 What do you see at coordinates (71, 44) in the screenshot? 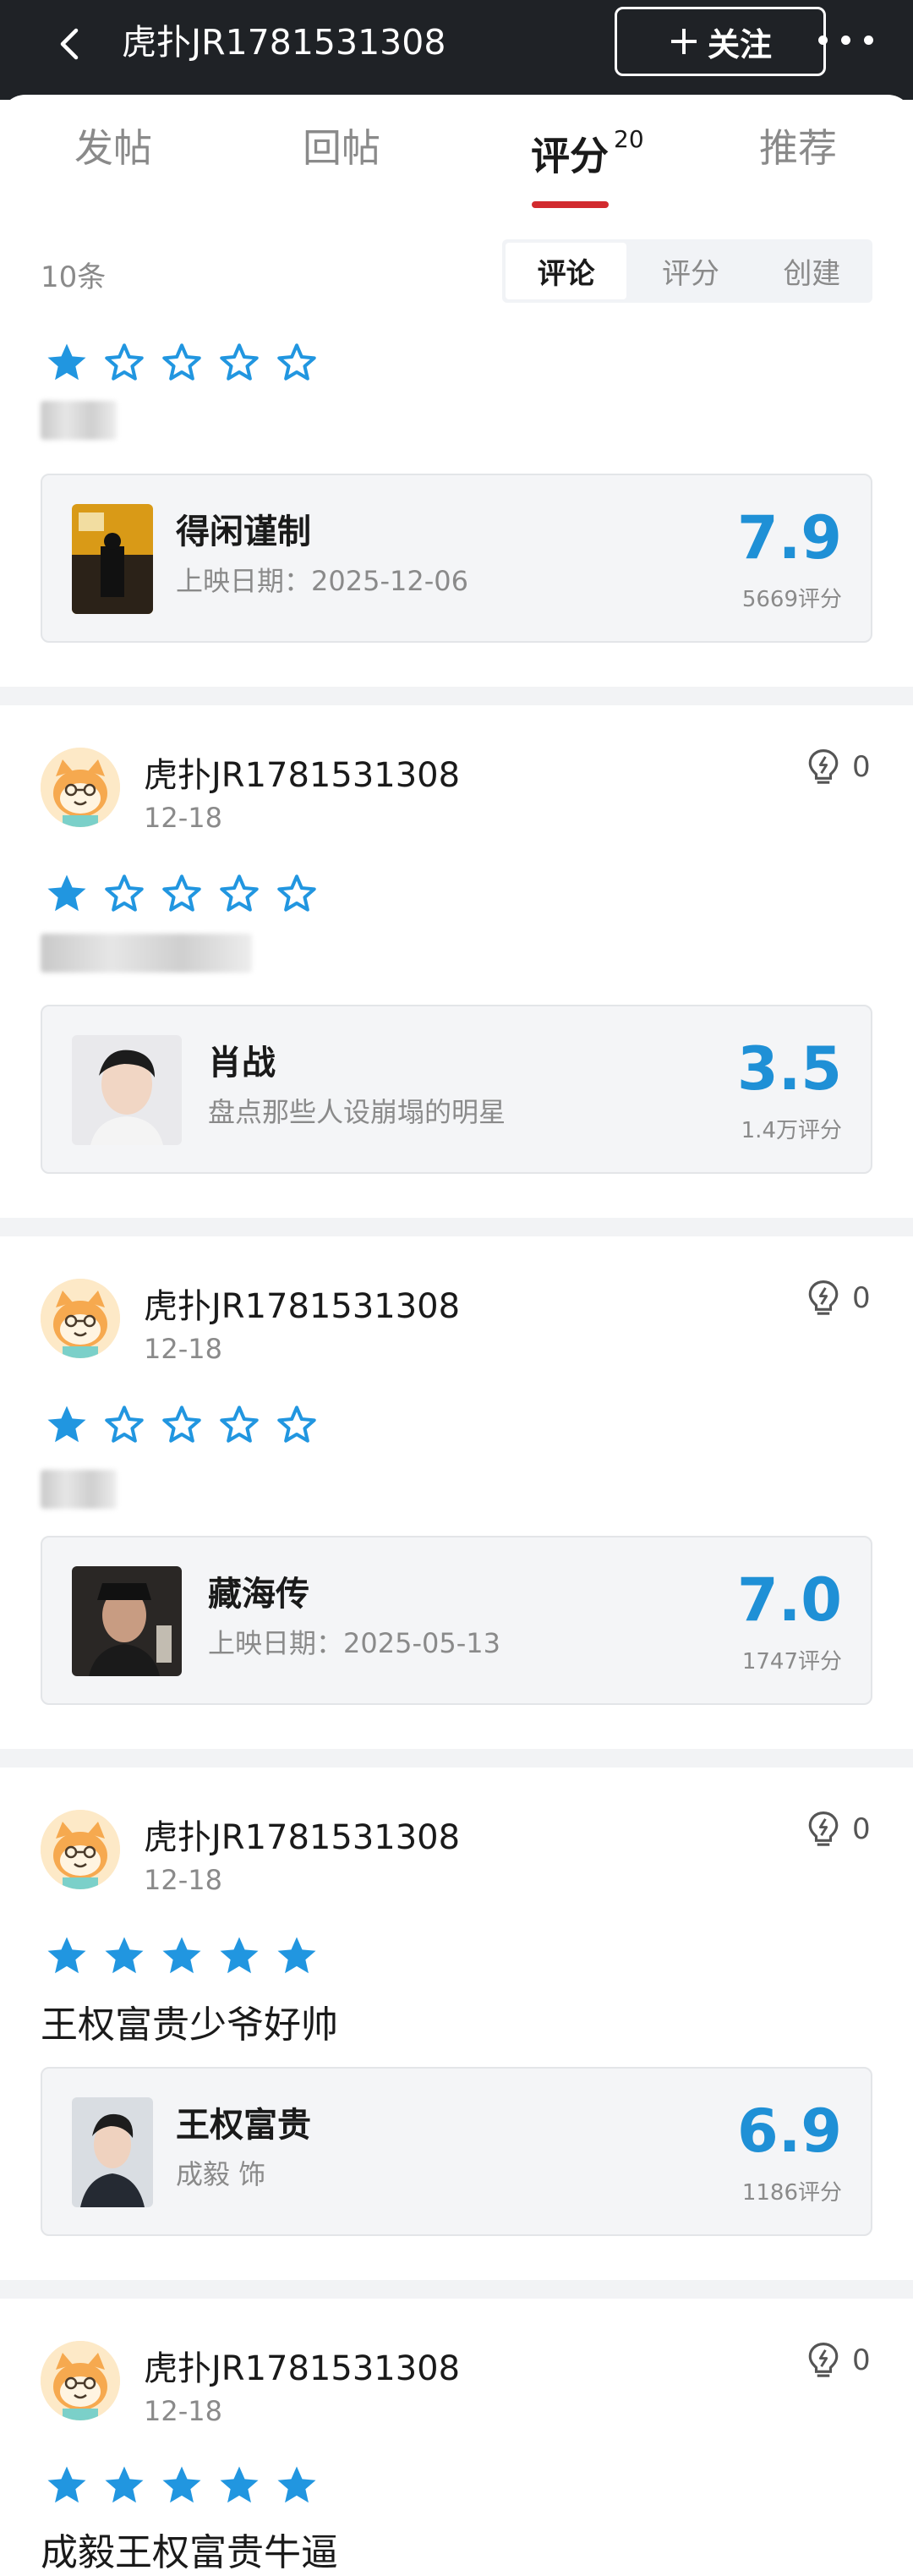
I see `back-arrow-icon` at bounding box center [71, 44].